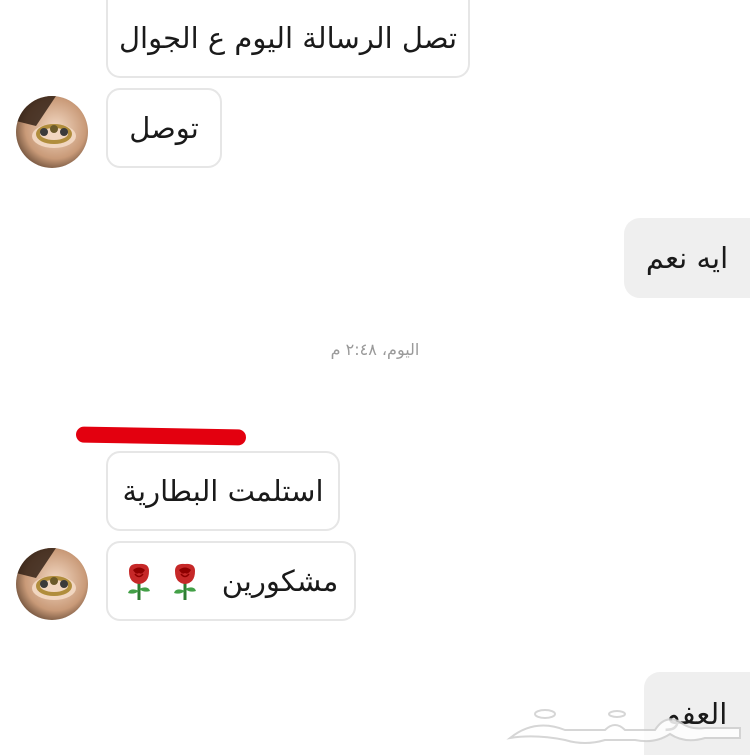  Describe the element at coordinates (375, 349) in the screenshot. I see `timestamp: اليوم، ٢:٤٨ م` at that location.